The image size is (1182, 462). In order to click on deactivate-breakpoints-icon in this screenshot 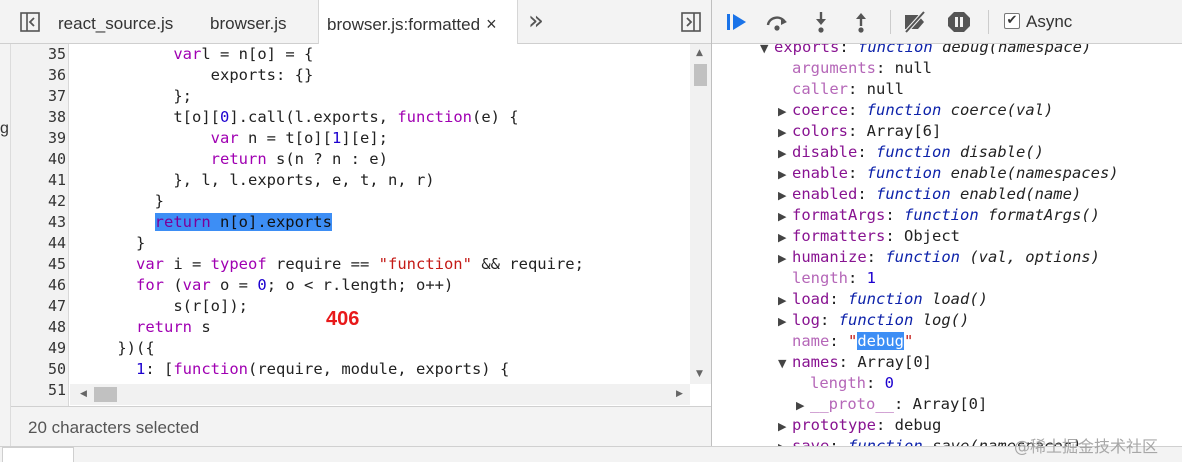, I will do `click(915, 22)`.